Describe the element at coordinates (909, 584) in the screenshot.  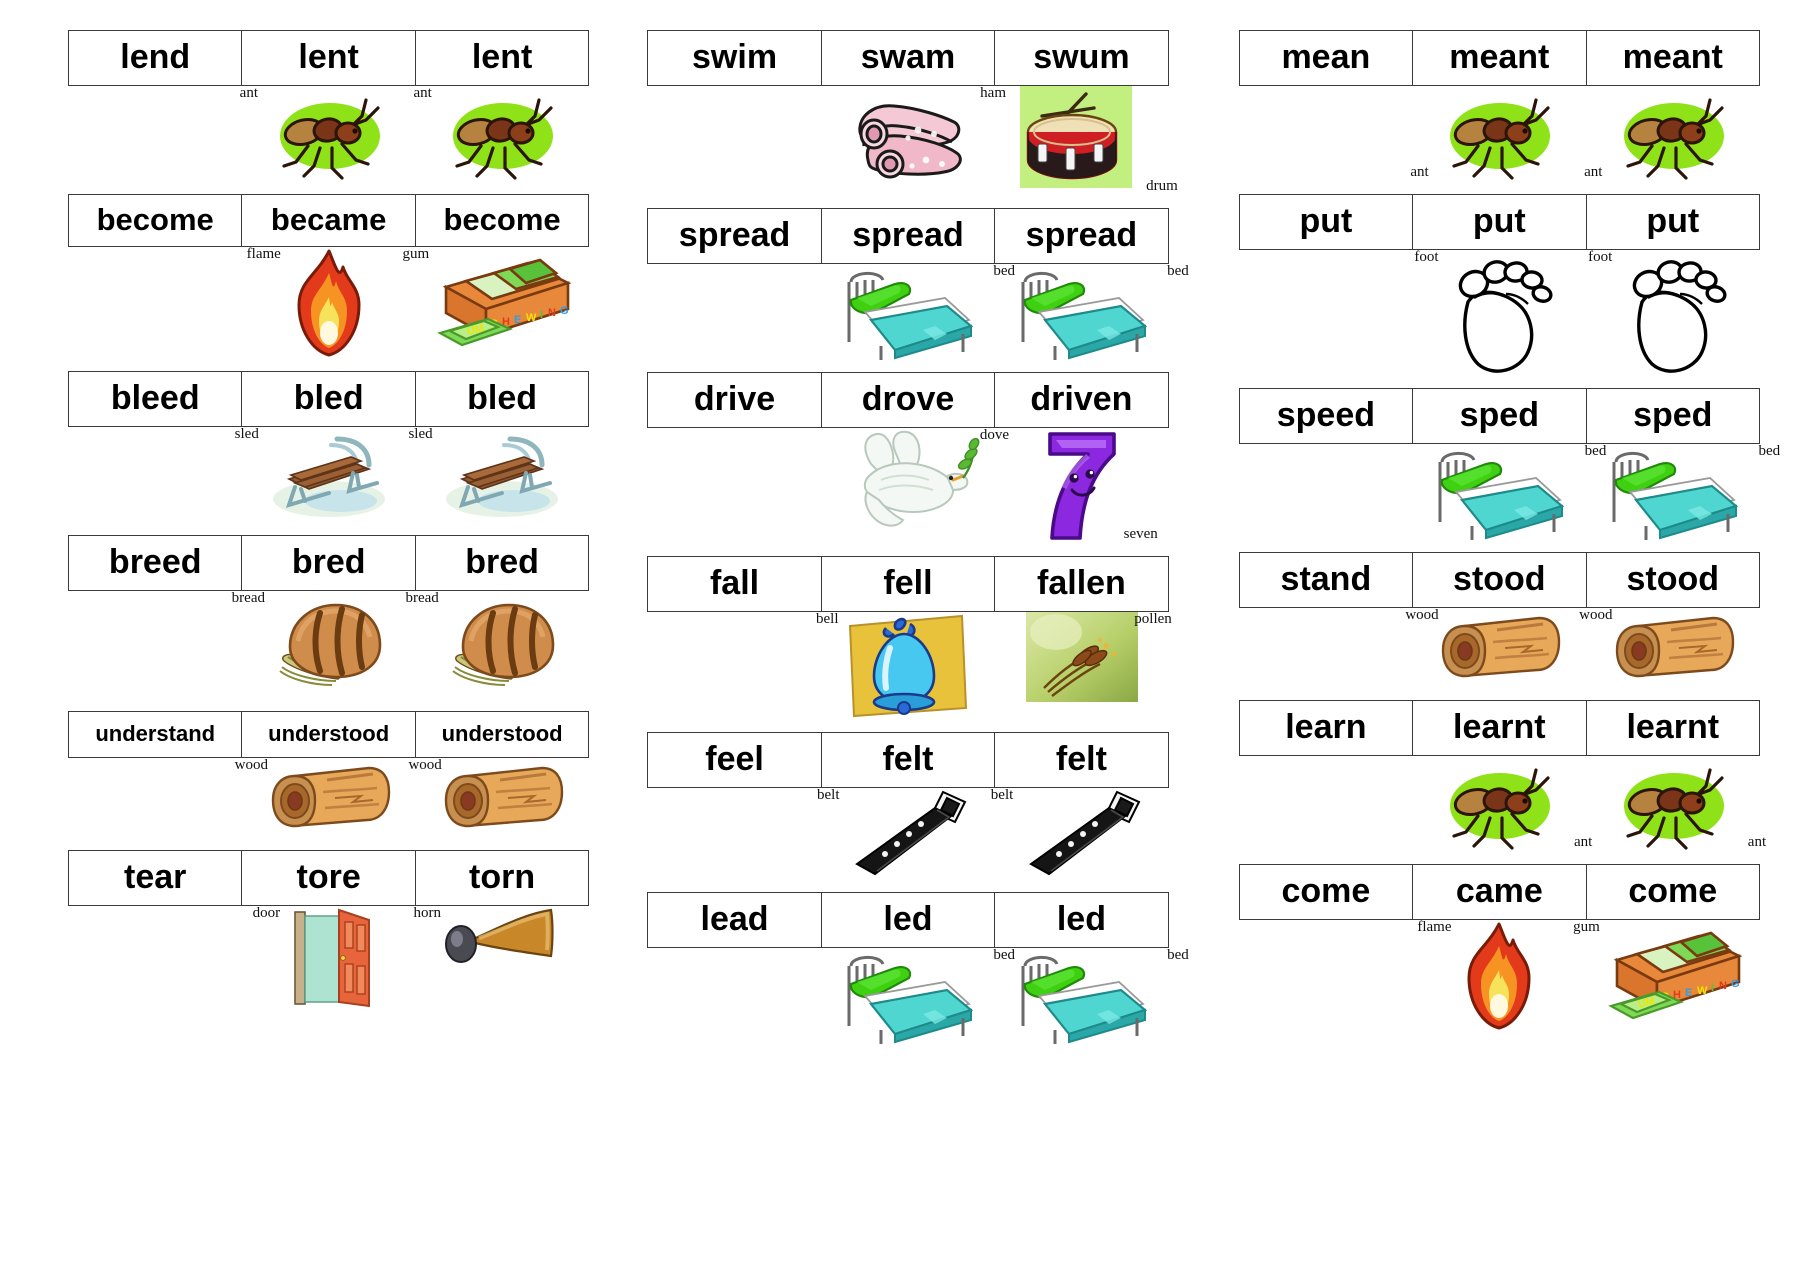
I see `verb-cell-fall-past: fell` at that location.